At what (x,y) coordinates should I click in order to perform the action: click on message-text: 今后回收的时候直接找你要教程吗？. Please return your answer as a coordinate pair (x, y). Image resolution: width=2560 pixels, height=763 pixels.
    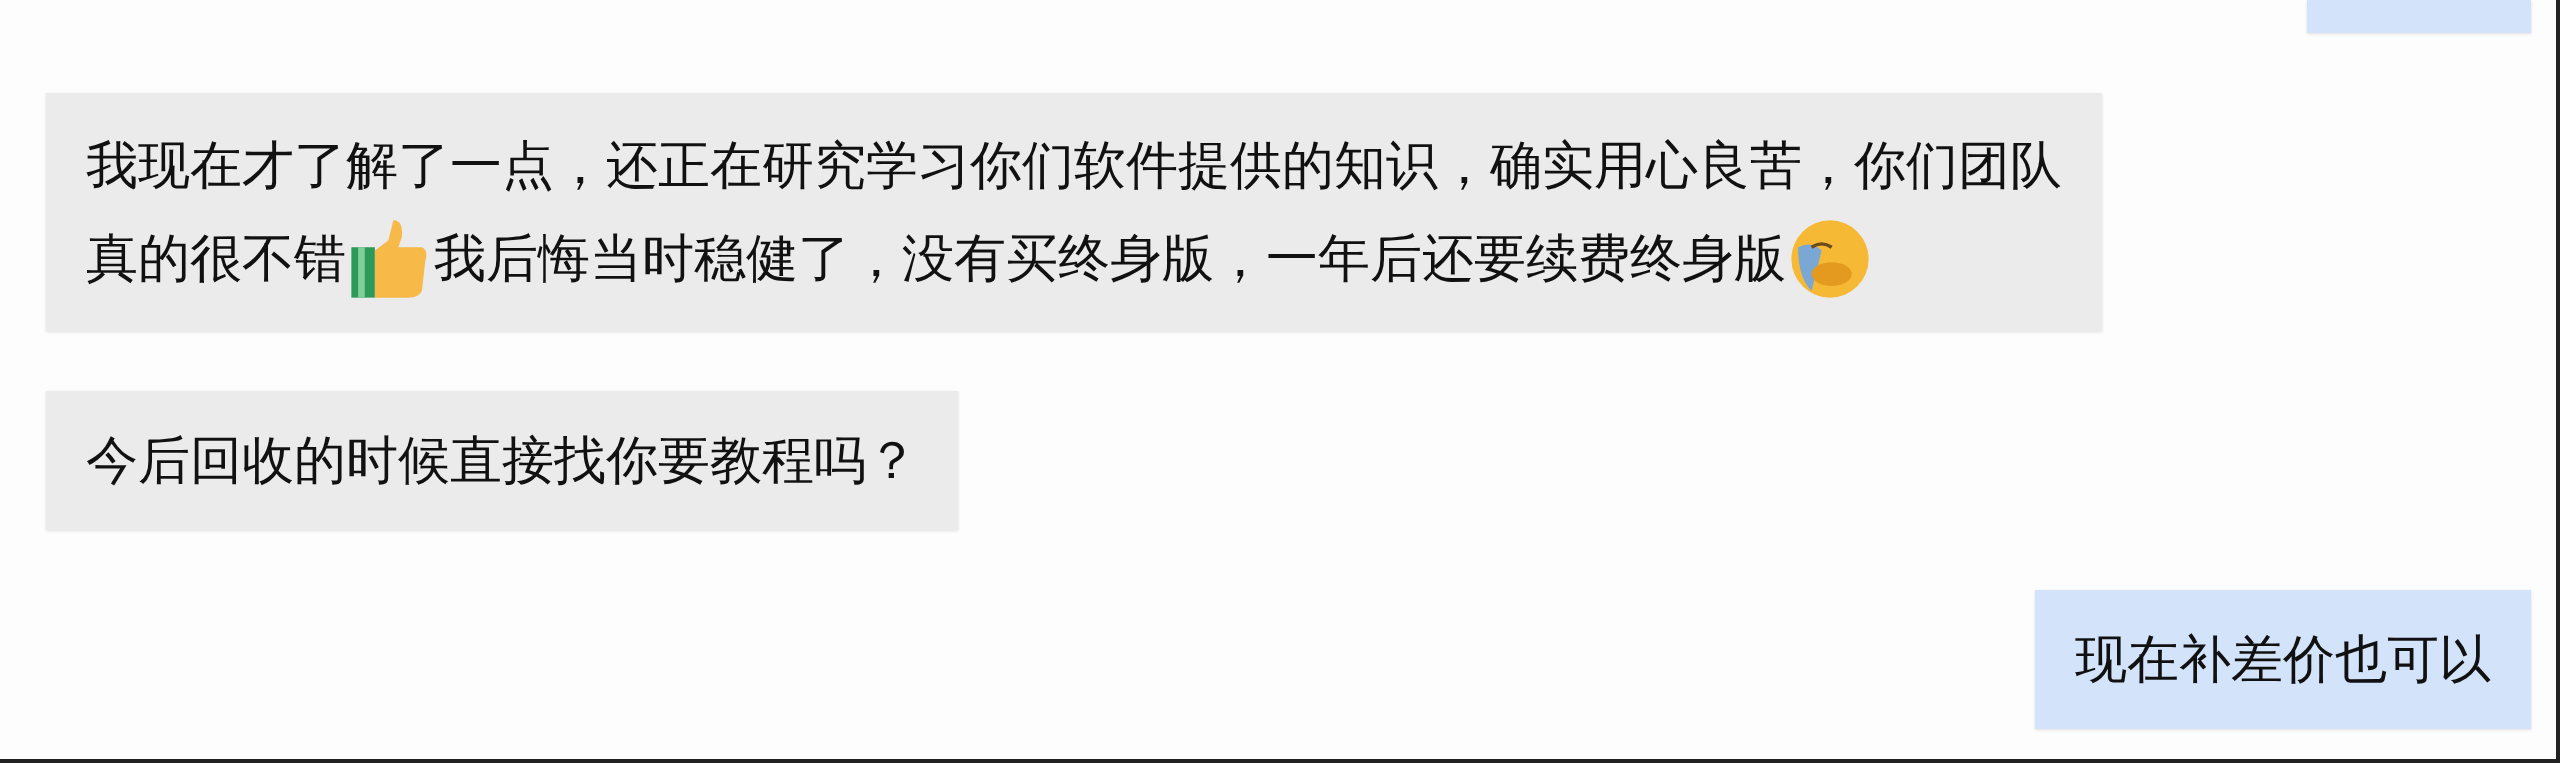
    Looking at the image, I should click on (502, 460).